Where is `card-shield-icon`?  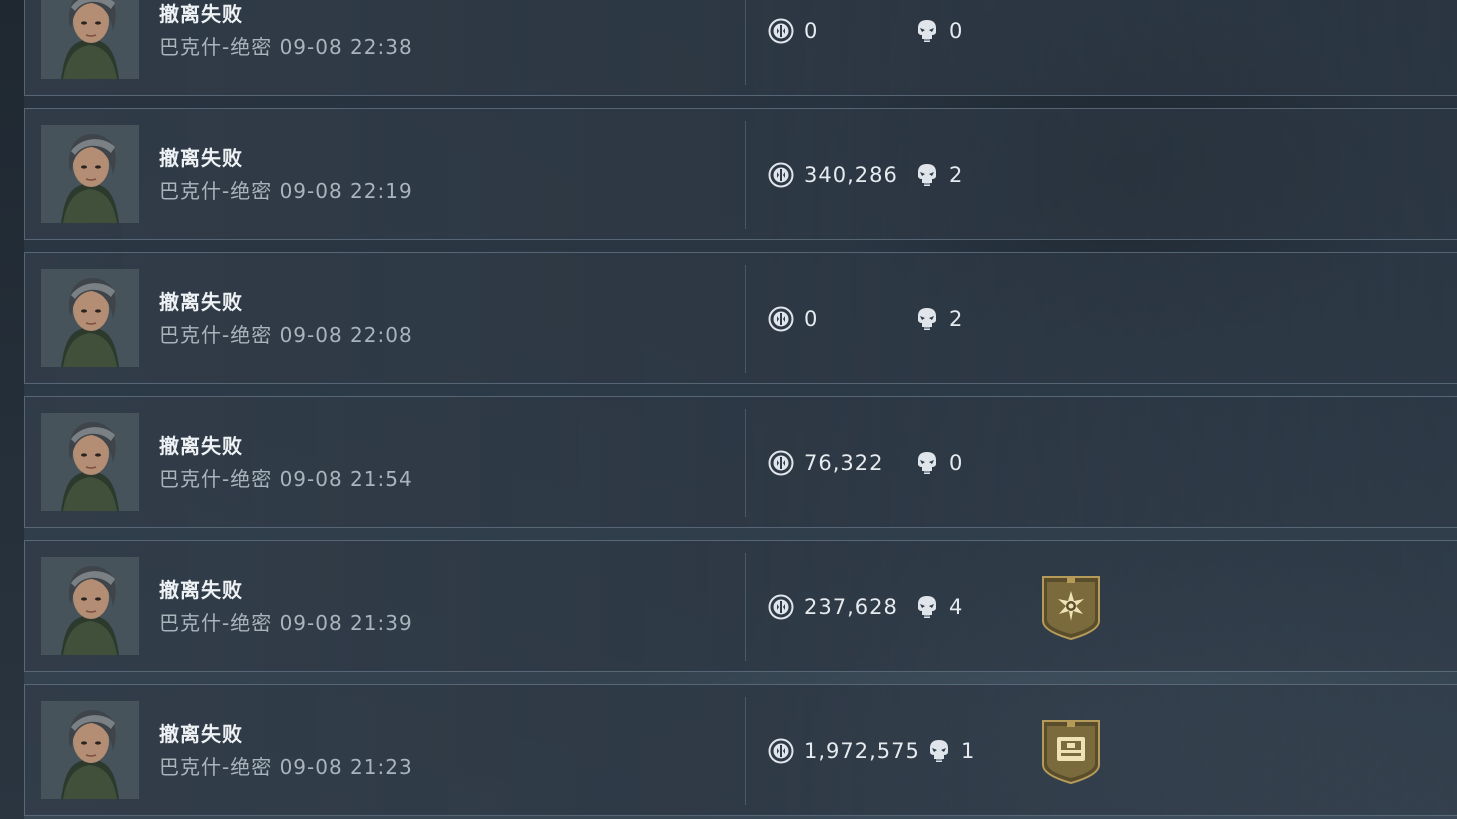 card-shield-icon is located at coordinates (1071, 752).